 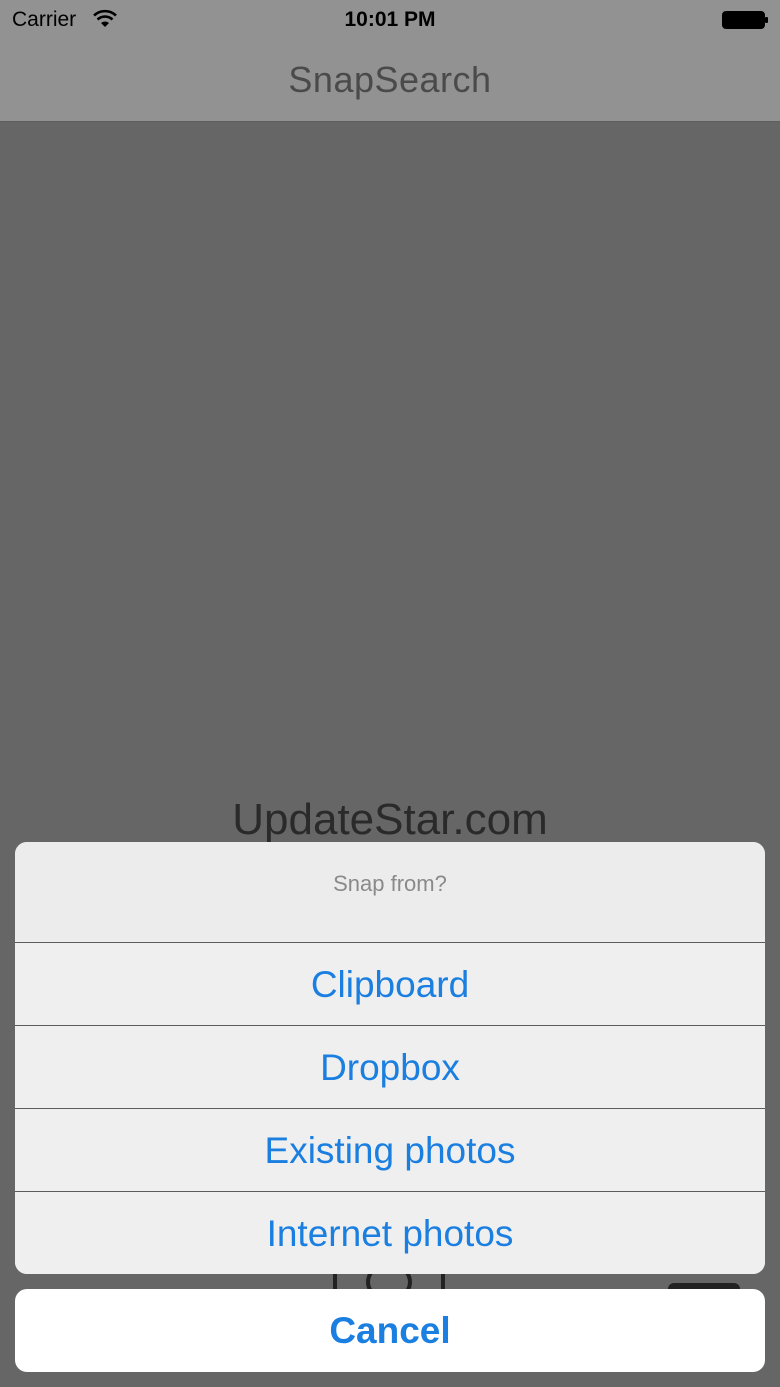 I want to click on navigation-bar: SnapSearch, so click(x=390, y=81).